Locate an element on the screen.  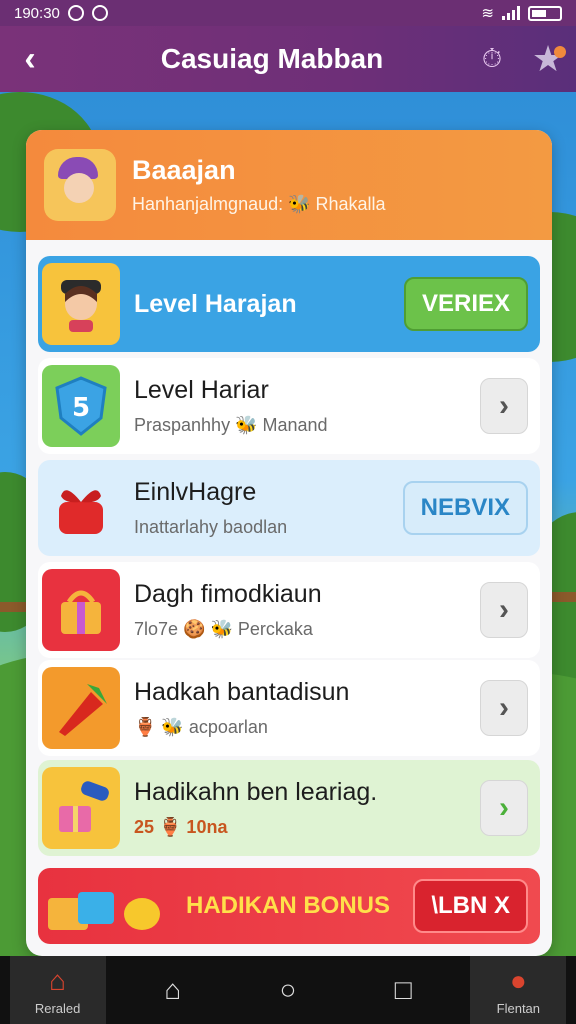
timer-icon: ⏱ is located at coordinates (492, 58).